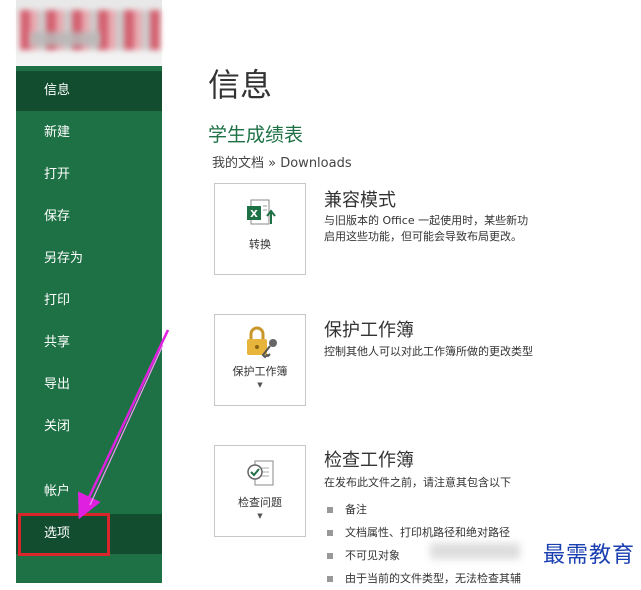  Describe the element at coordinates (89, 217) in the screenshot. I see `sidebar-item-save: 保存` at that location.